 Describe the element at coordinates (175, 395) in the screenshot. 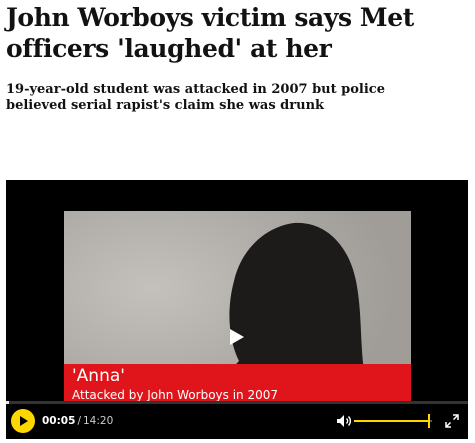

I see `caption-description: Attacked by John Worboys in 2007` at that location.